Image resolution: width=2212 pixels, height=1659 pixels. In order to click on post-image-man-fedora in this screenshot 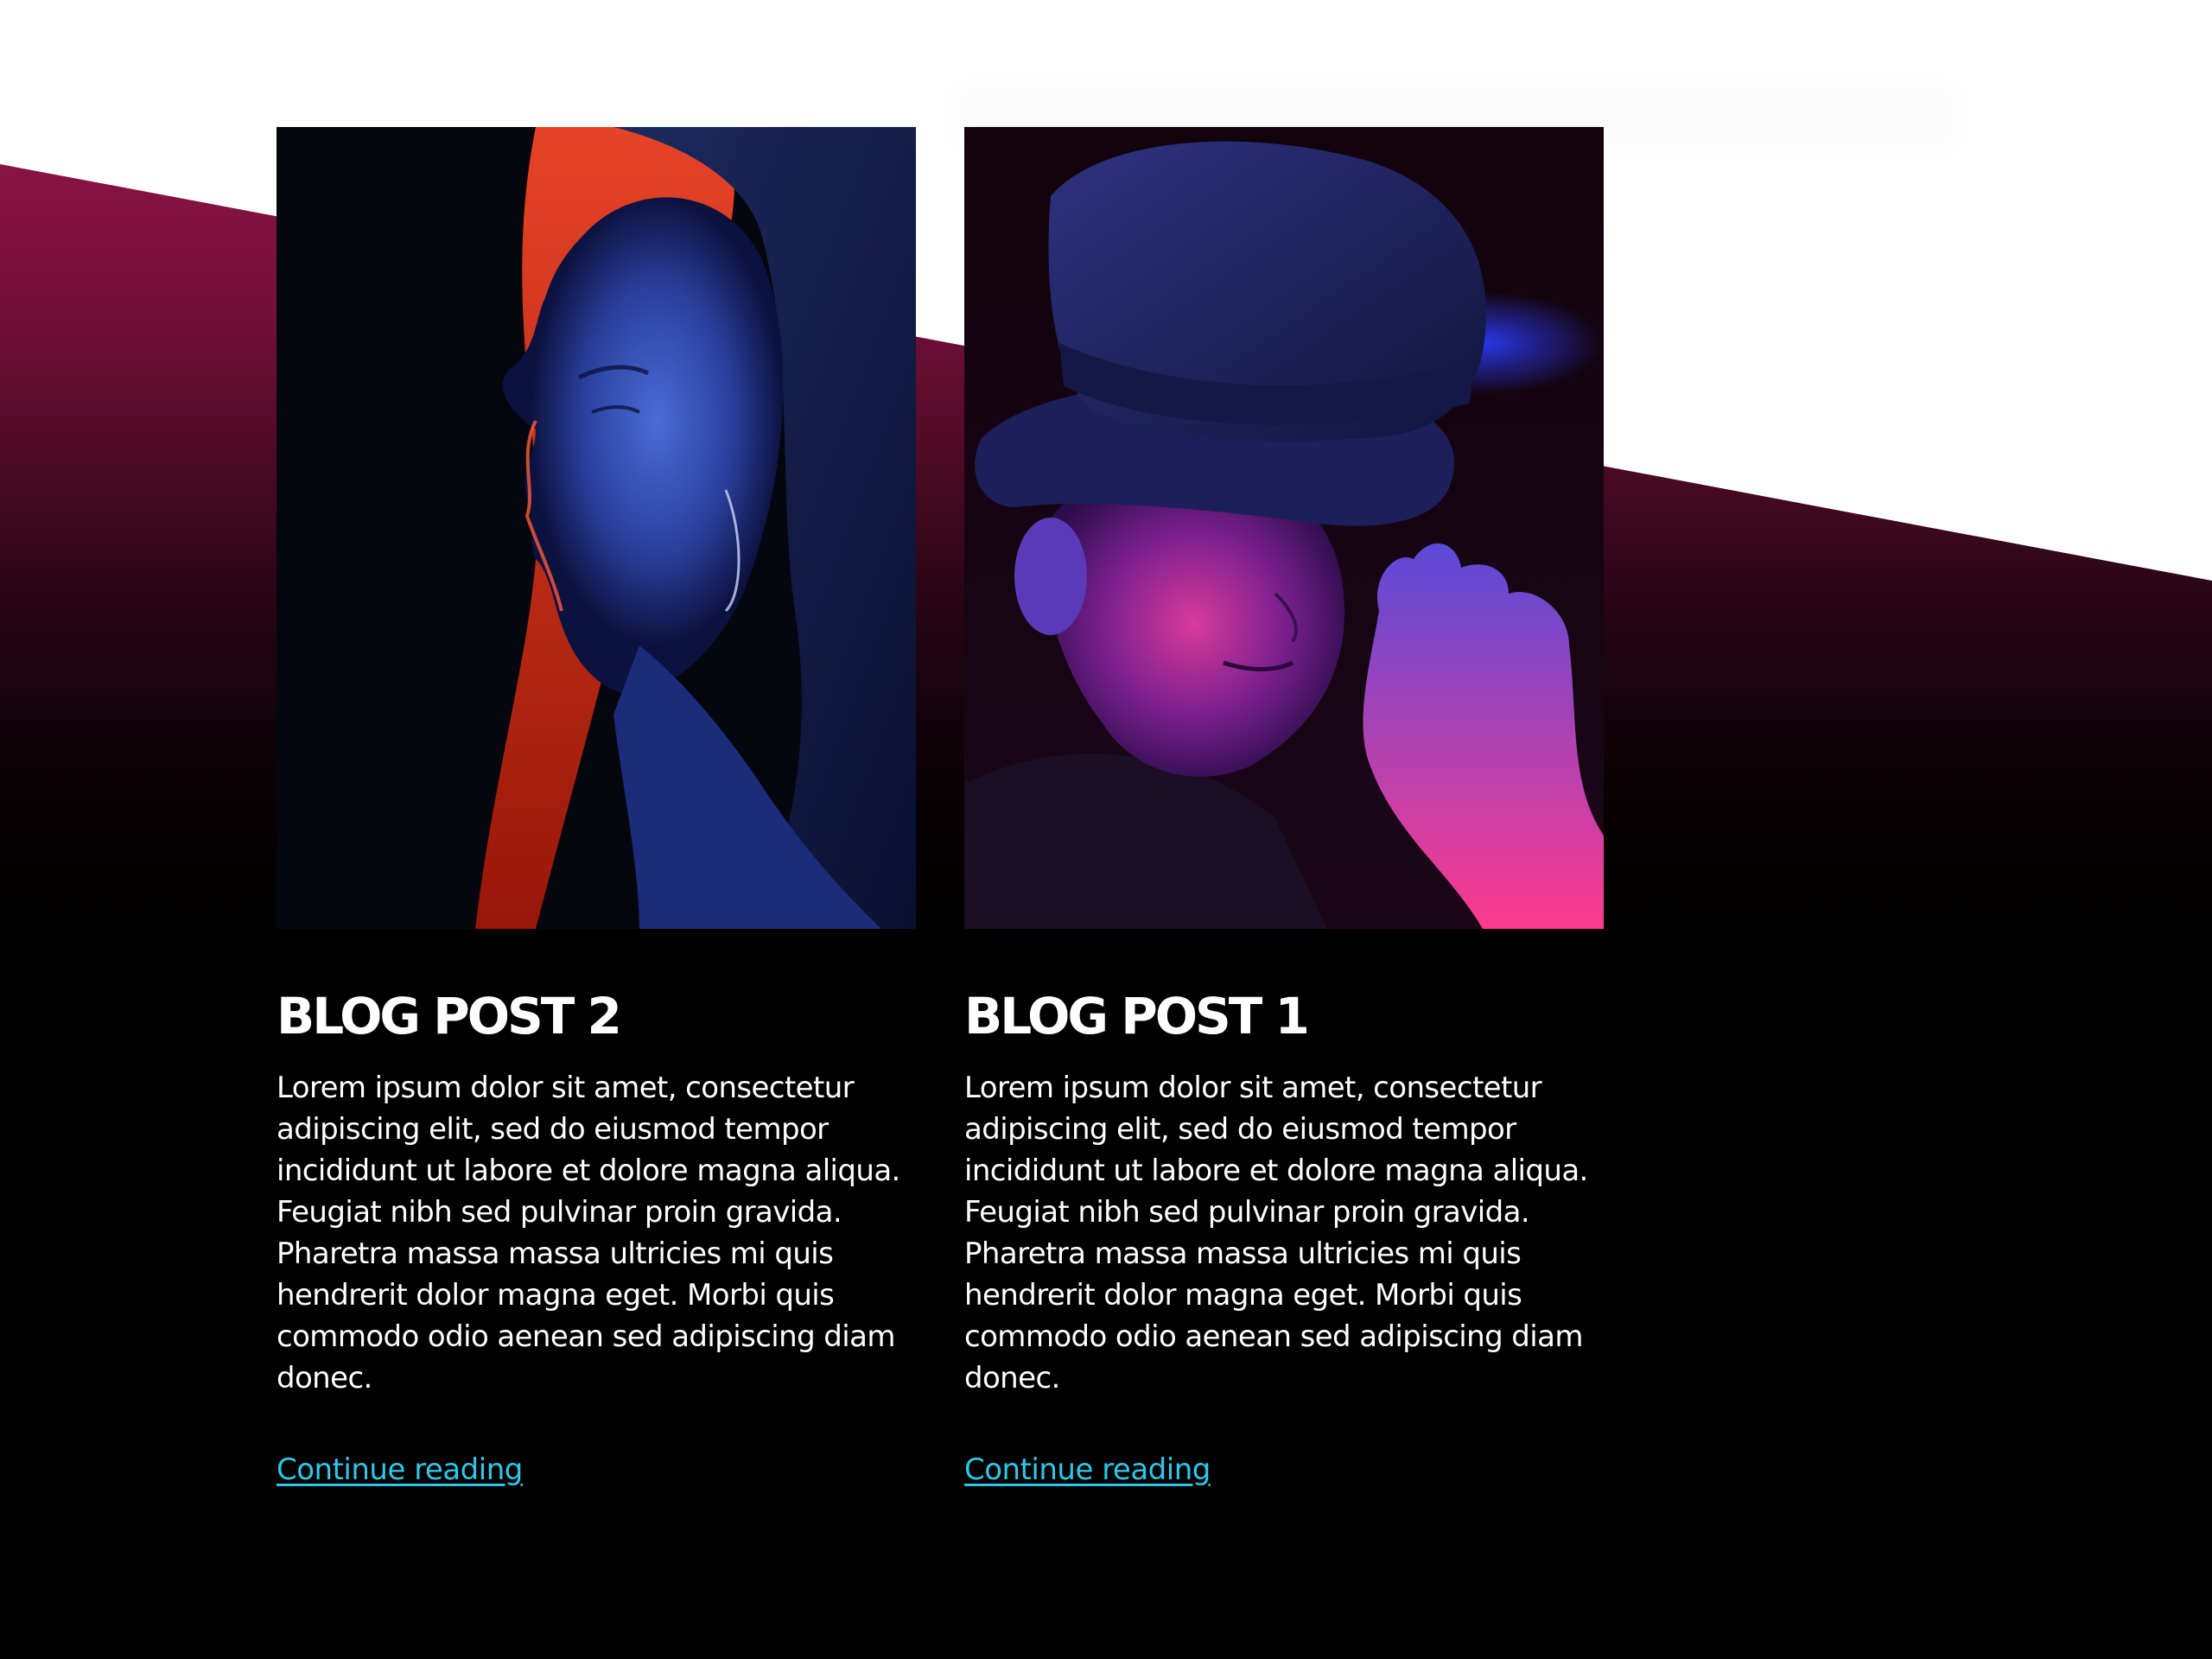, I will do `click(1284, 528)`.